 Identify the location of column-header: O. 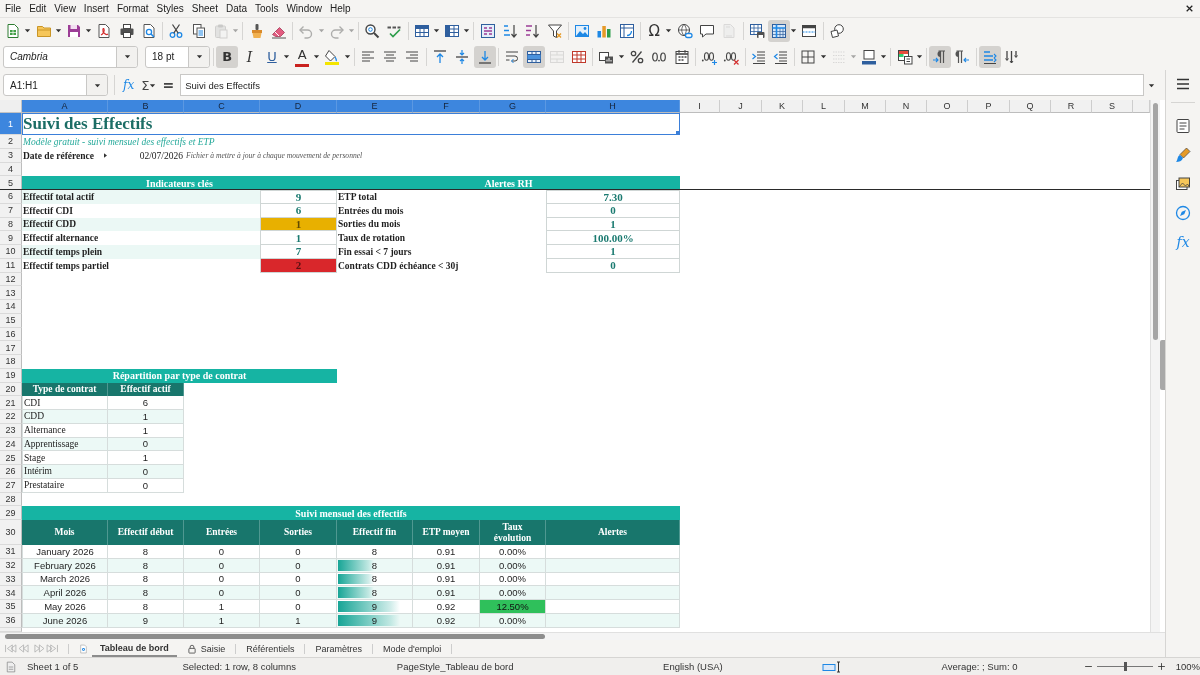
(947, 106).